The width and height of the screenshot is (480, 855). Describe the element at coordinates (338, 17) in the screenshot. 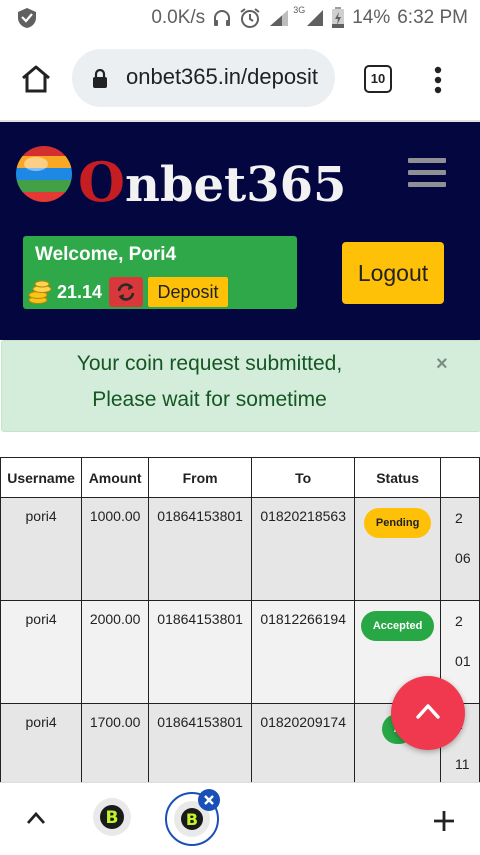

I see `battery-icon` at that location.